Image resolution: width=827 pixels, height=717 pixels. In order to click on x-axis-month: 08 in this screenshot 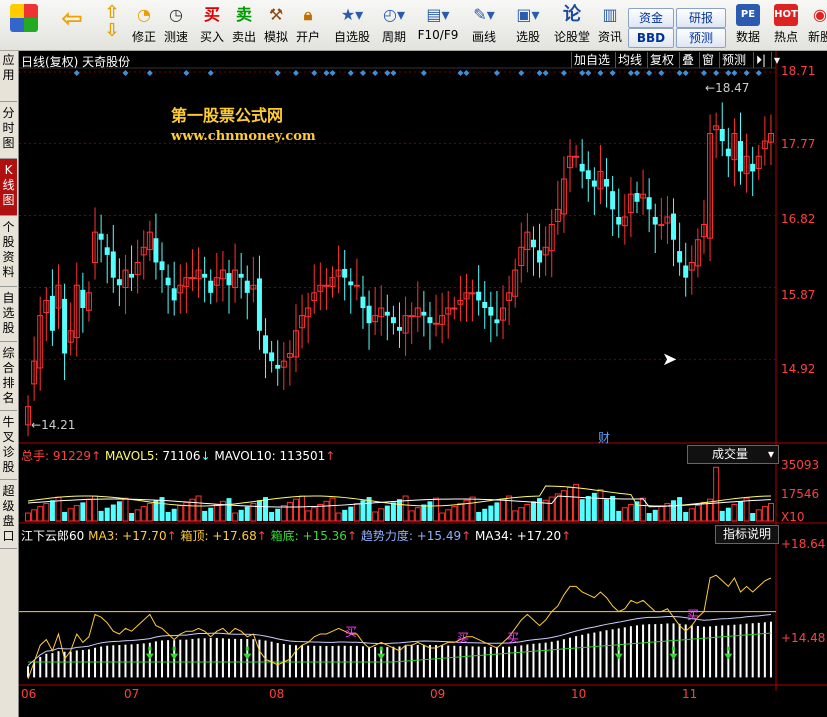, I will do `click(277, 694)`.